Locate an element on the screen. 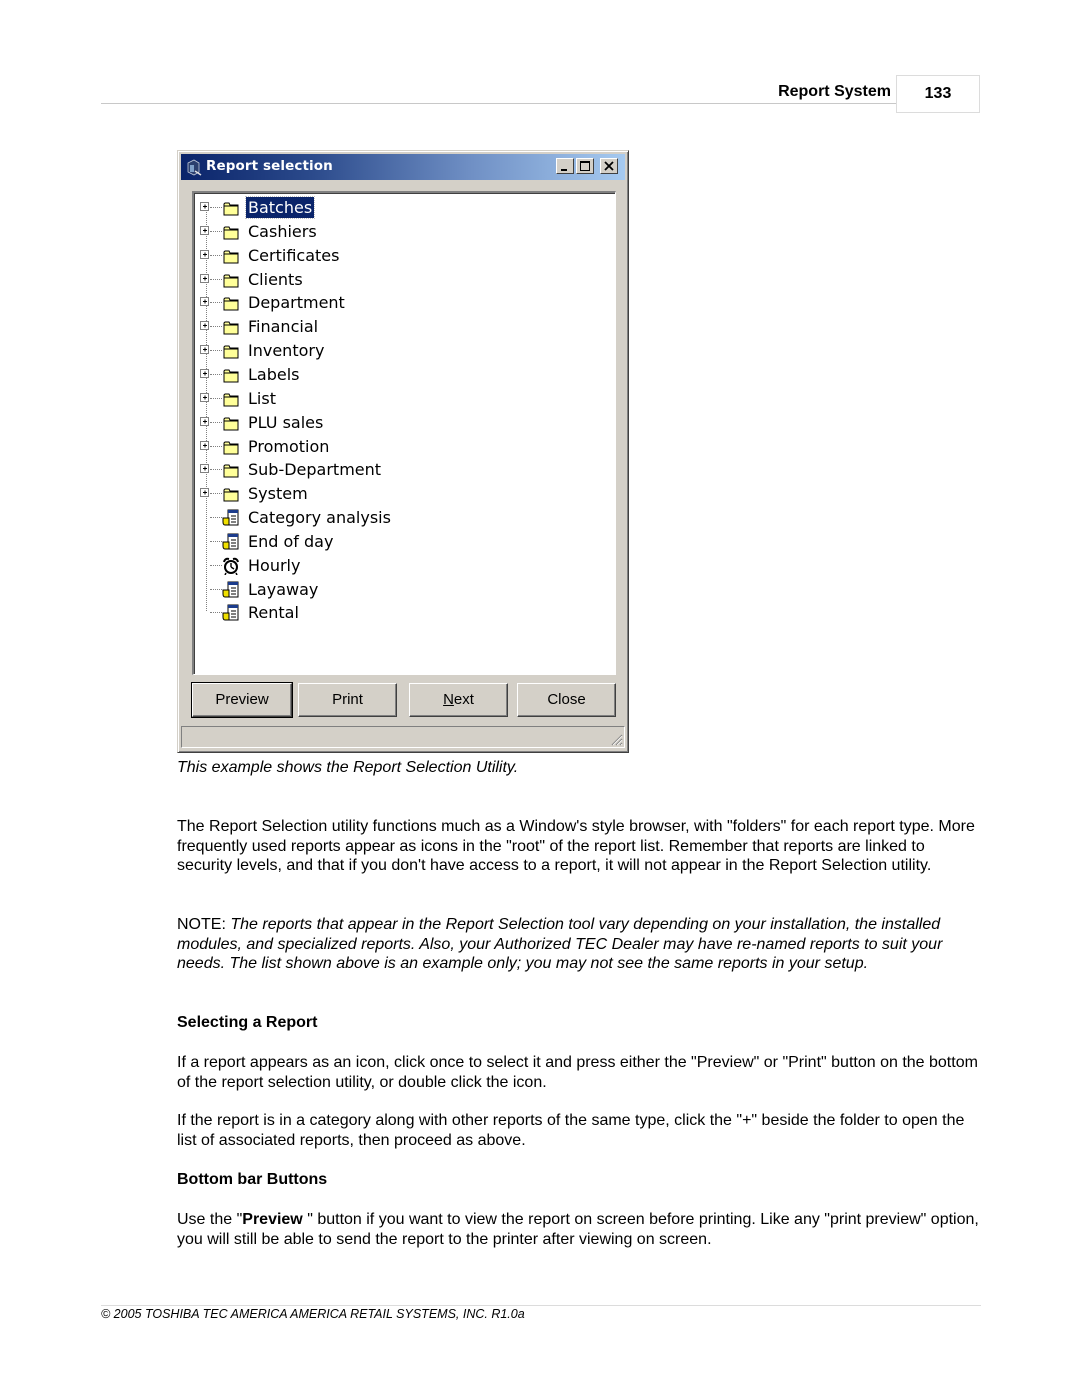 Image resolution: width=1080 pixels, height=1397 pixels. window-title: Report selection is located at coordinates (269, 166).